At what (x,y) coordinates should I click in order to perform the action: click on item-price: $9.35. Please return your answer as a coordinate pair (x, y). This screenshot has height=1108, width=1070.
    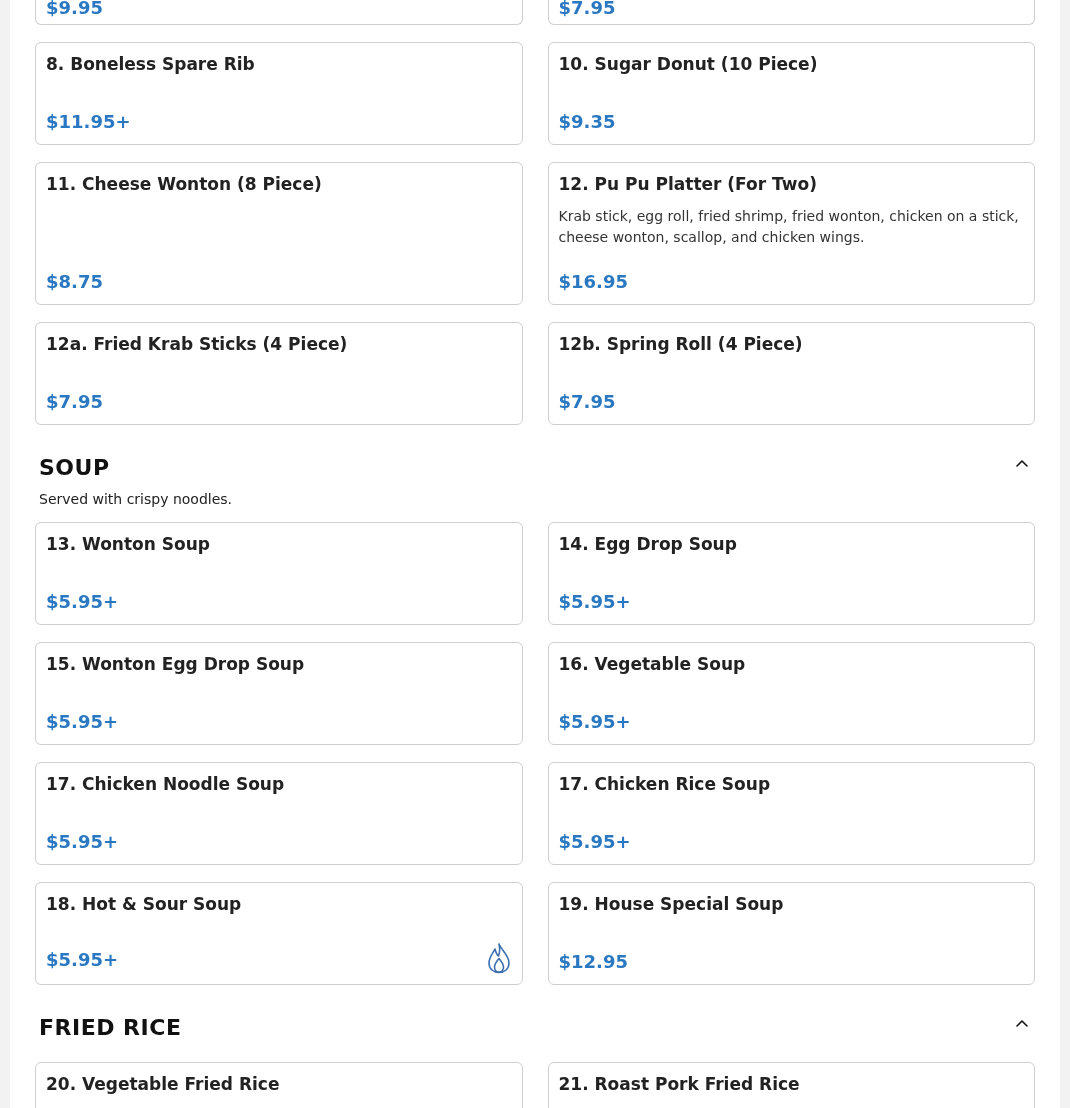
    Looking at the image, I should click on (587, 122).